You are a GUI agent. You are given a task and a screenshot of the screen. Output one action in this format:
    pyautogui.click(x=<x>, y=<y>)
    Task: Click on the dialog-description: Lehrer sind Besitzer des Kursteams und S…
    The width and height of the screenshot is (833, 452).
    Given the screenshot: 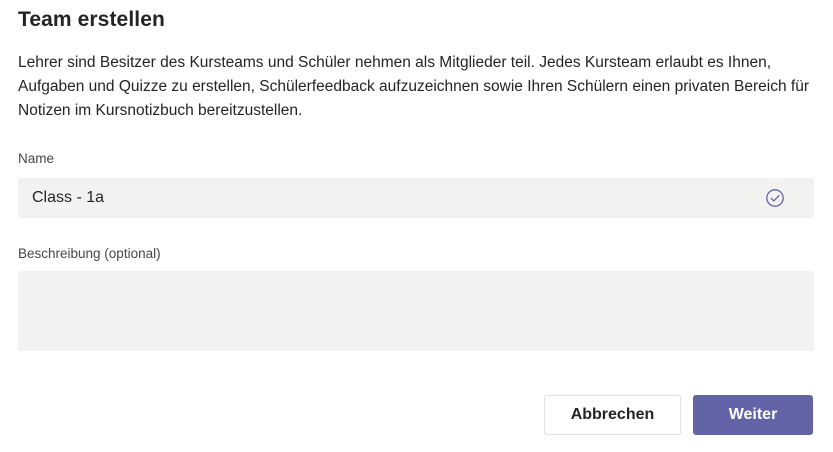 What is the action you would take?
    pyautogui.click(x=413, y=86)
    